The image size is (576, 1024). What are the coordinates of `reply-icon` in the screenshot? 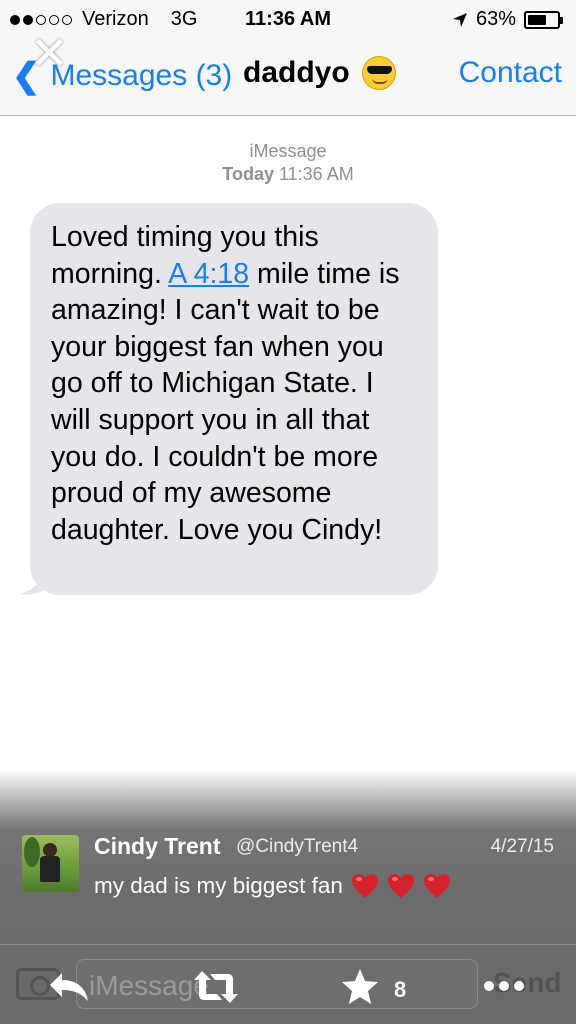 It's located at (69, 987).